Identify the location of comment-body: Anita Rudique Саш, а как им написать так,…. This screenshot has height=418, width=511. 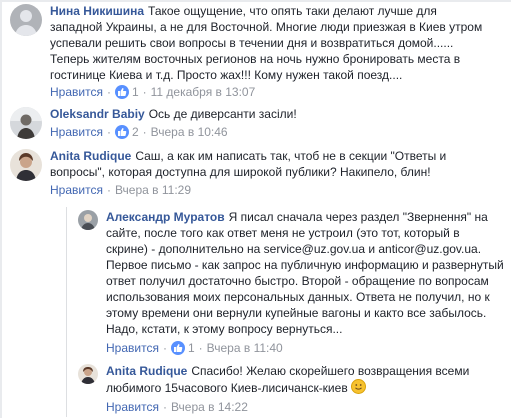
(280, 164).